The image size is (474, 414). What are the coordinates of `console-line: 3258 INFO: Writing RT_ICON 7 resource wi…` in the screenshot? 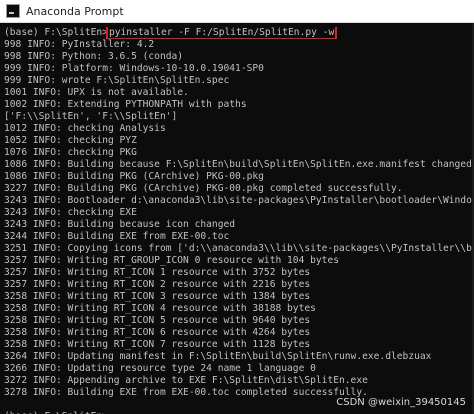 It's located at (239, 345).